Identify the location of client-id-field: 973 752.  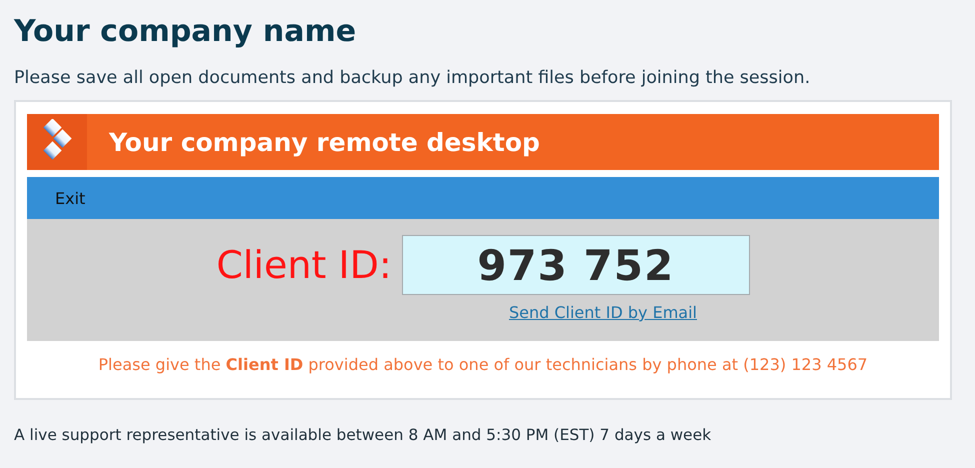
(576, 265).